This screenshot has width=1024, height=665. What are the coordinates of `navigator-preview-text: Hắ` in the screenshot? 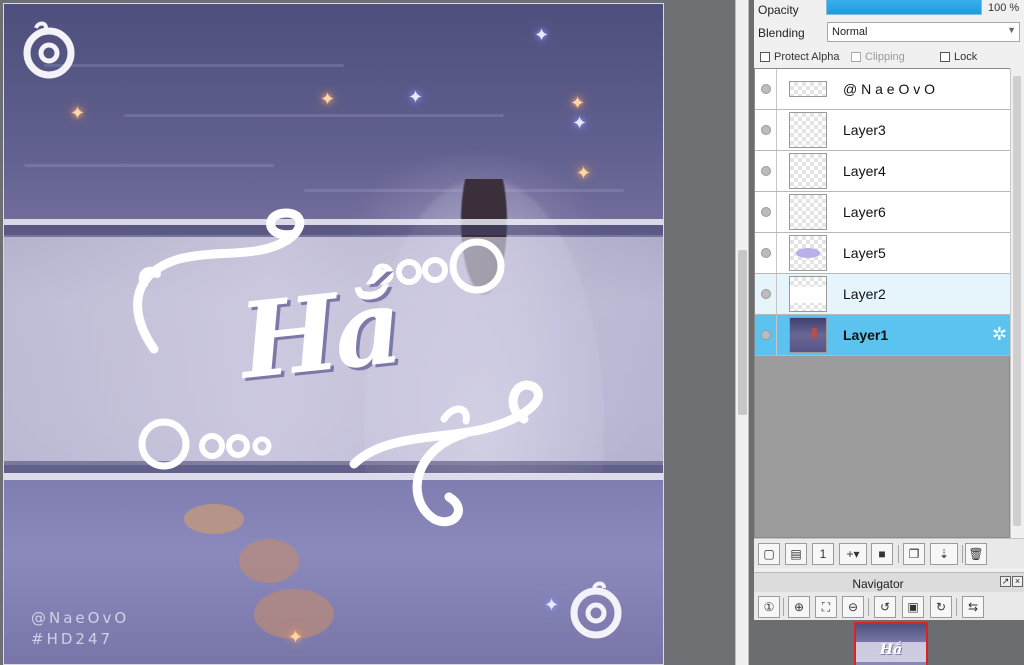 It's located at (891, 650).